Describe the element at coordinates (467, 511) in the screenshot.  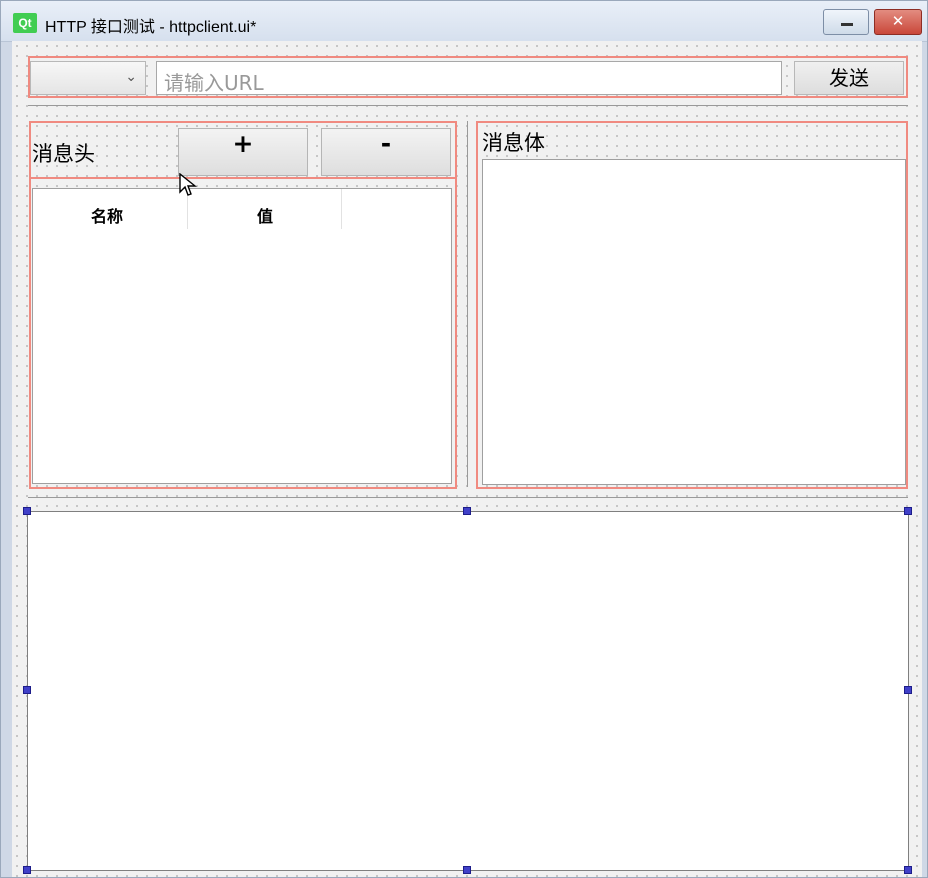
I see `selection-handle-top` at that location.